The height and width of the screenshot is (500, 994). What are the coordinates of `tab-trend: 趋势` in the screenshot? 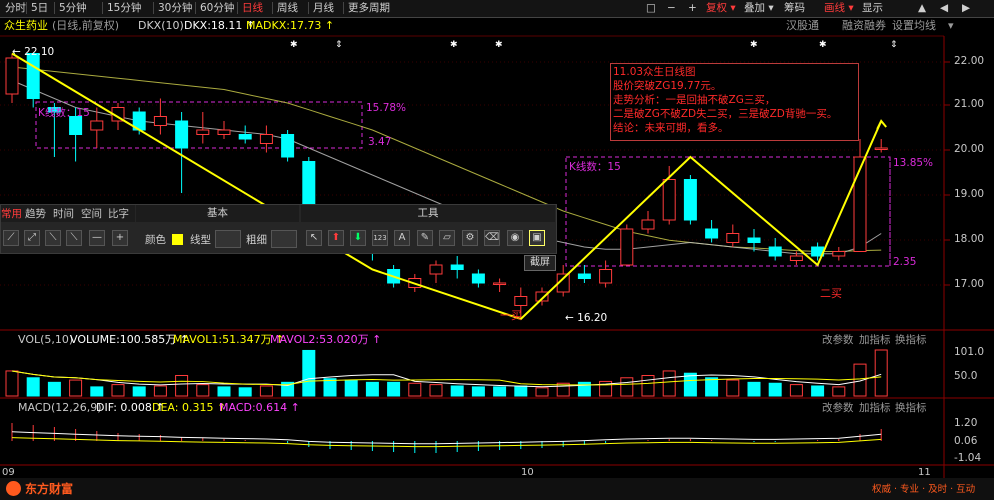 It's located at (35, 214).